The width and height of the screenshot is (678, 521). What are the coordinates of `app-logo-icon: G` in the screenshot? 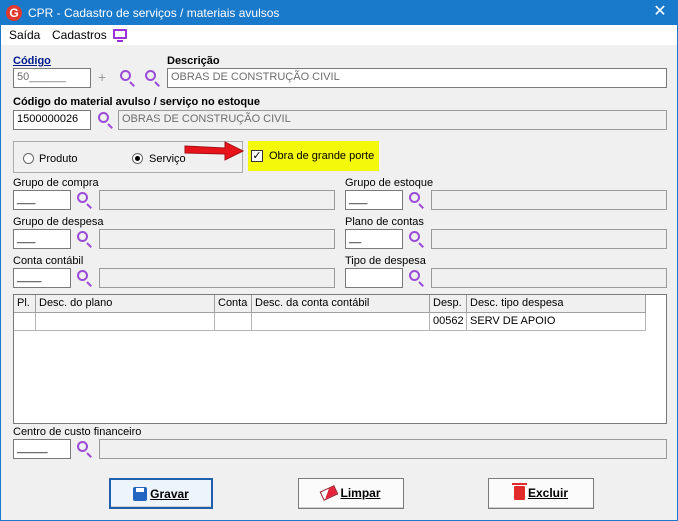 It's located at (14, 13).